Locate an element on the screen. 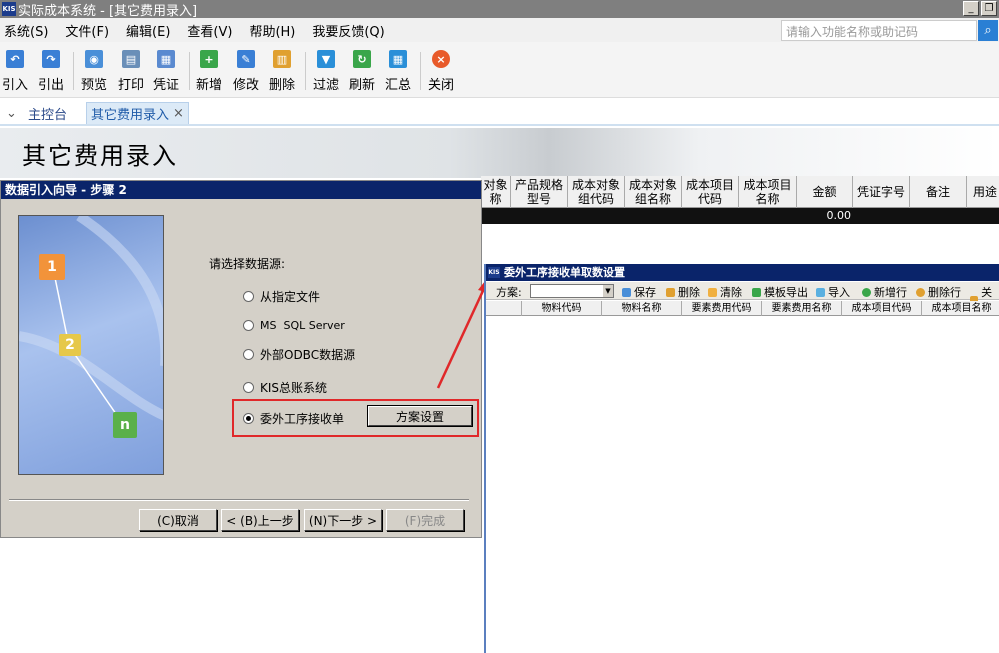 Image resolution: width=999 pixels, height=653 pixels. grid-col-header: 凭证字号 is located at coordinates (881, 192).